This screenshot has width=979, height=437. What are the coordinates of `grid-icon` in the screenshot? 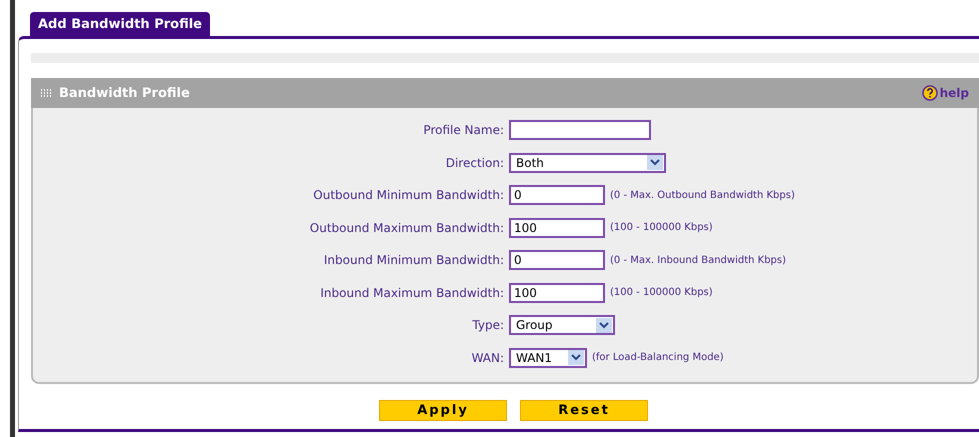 It's located at (46, 93).